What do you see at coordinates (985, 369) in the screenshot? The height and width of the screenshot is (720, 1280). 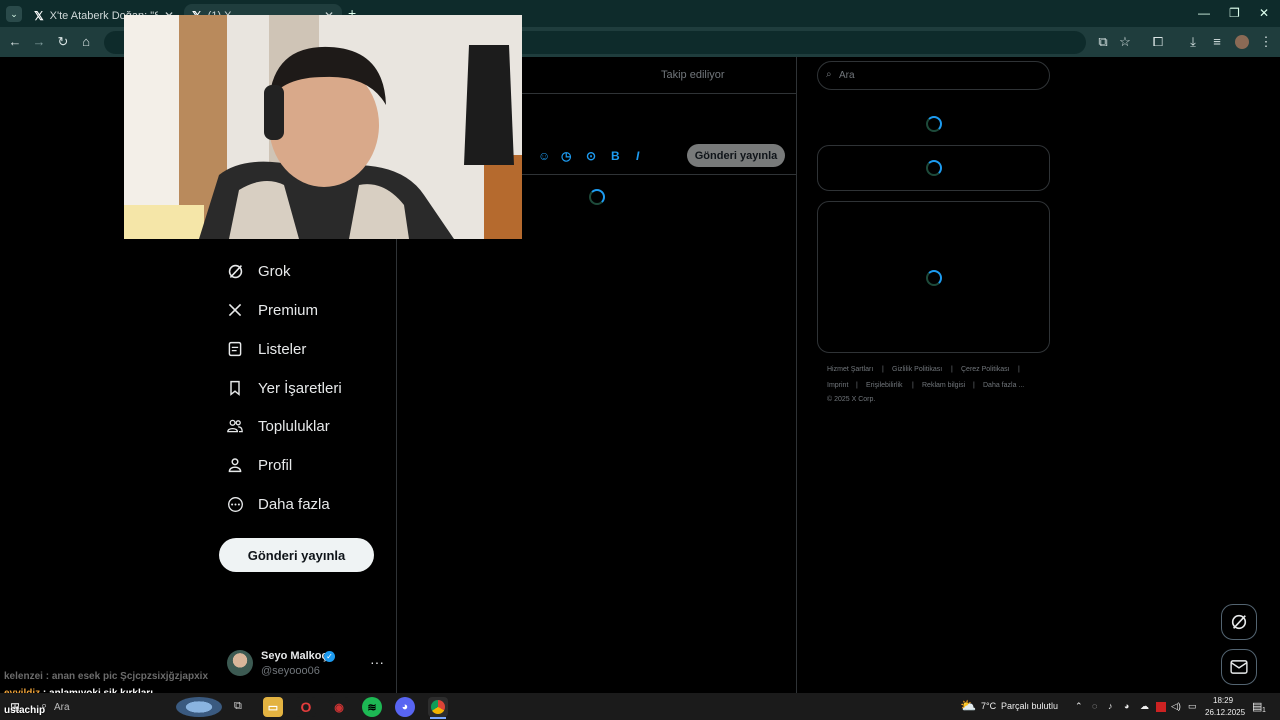 I see `footer-link: Çerez Politikası` at bounding box center [985, 369].